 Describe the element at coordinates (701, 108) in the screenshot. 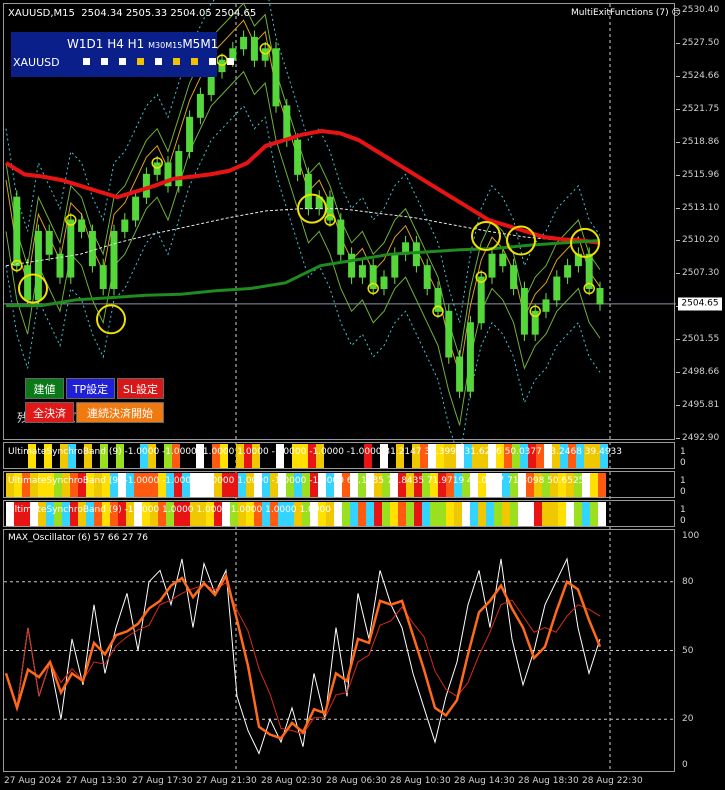

I see `price-tick-label: 2521.75` at that location.